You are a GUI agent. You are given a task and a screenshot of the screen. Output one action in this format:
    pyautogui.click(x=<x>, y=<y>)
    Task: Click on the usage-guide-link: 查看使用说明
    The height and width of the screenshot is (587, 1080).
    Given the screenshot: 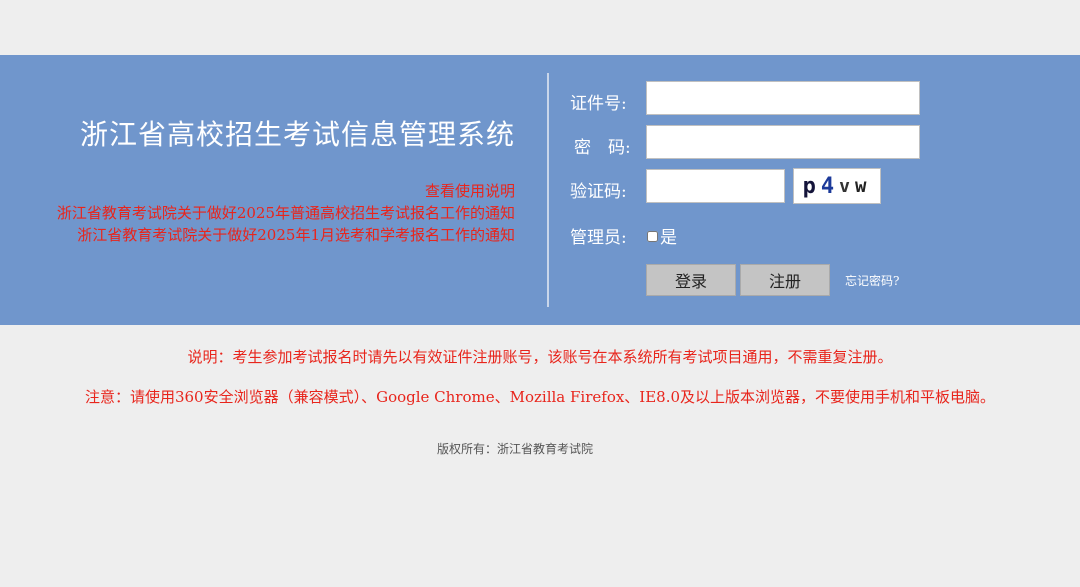 What is the action you would take?
    pyautogui.click(x=286, y=191)
    